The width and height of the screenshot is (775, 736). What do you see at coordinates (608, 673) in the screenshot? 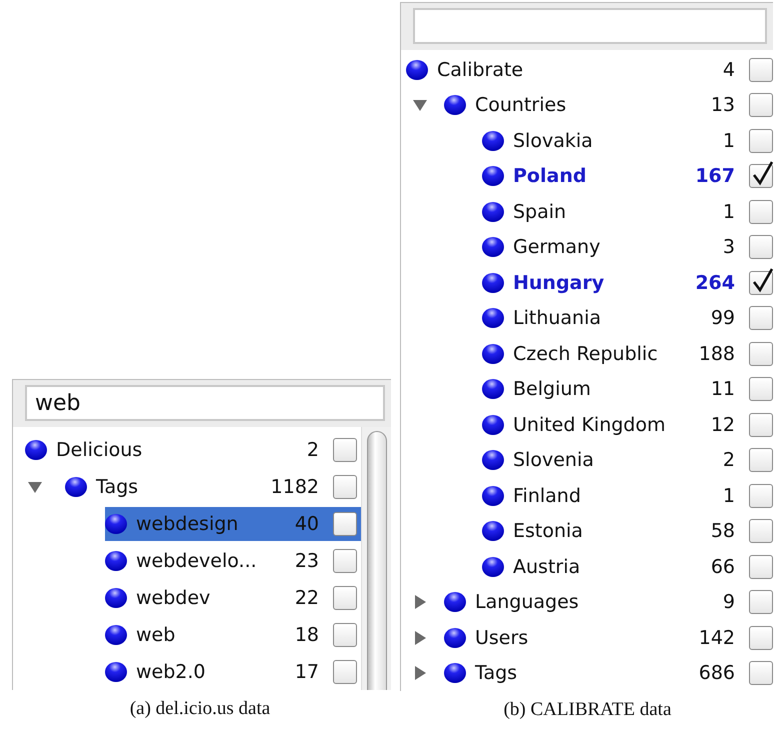
I see `tree-row: Tags 686` at bounding box center [608, 673].